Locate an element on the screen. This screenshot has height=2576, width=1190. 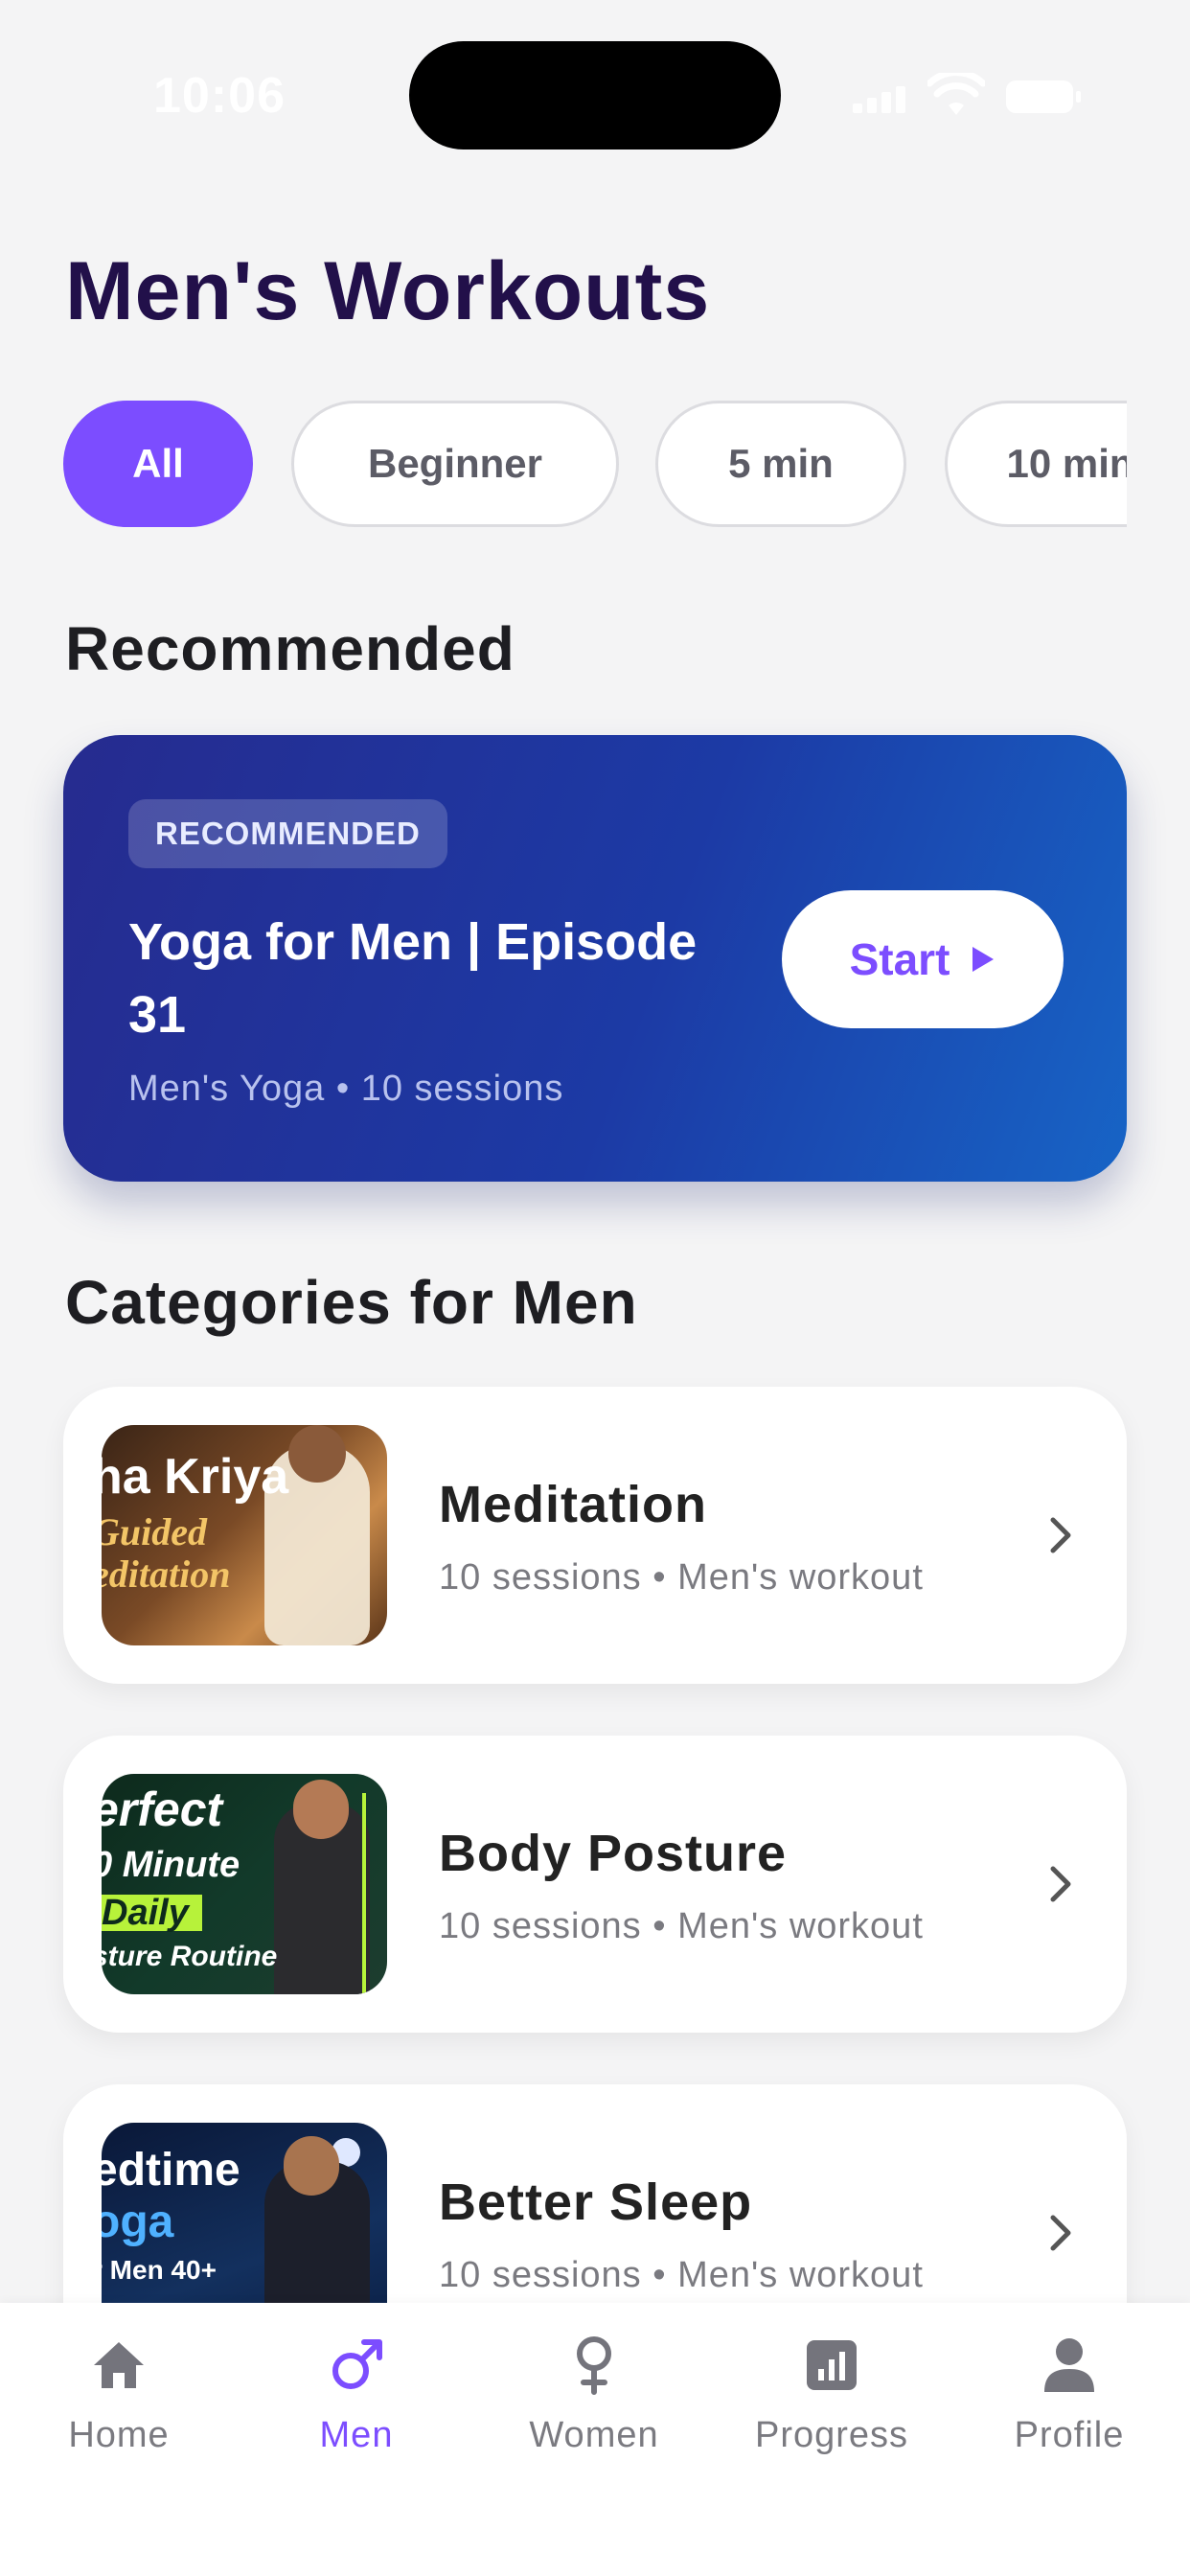
filter-chip-row: All Beginner 5 min 10 min is located at coordinates (595, 467).